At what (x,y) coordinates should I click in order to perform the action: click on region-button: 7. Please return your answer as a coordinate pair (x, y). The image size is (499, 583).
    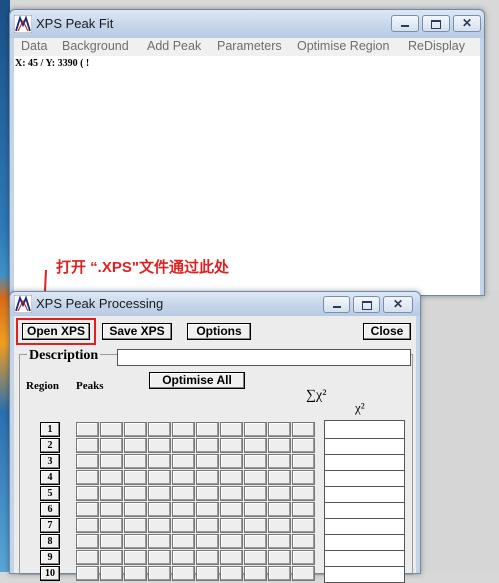
    Looking at the image, I should click on (50, 525).